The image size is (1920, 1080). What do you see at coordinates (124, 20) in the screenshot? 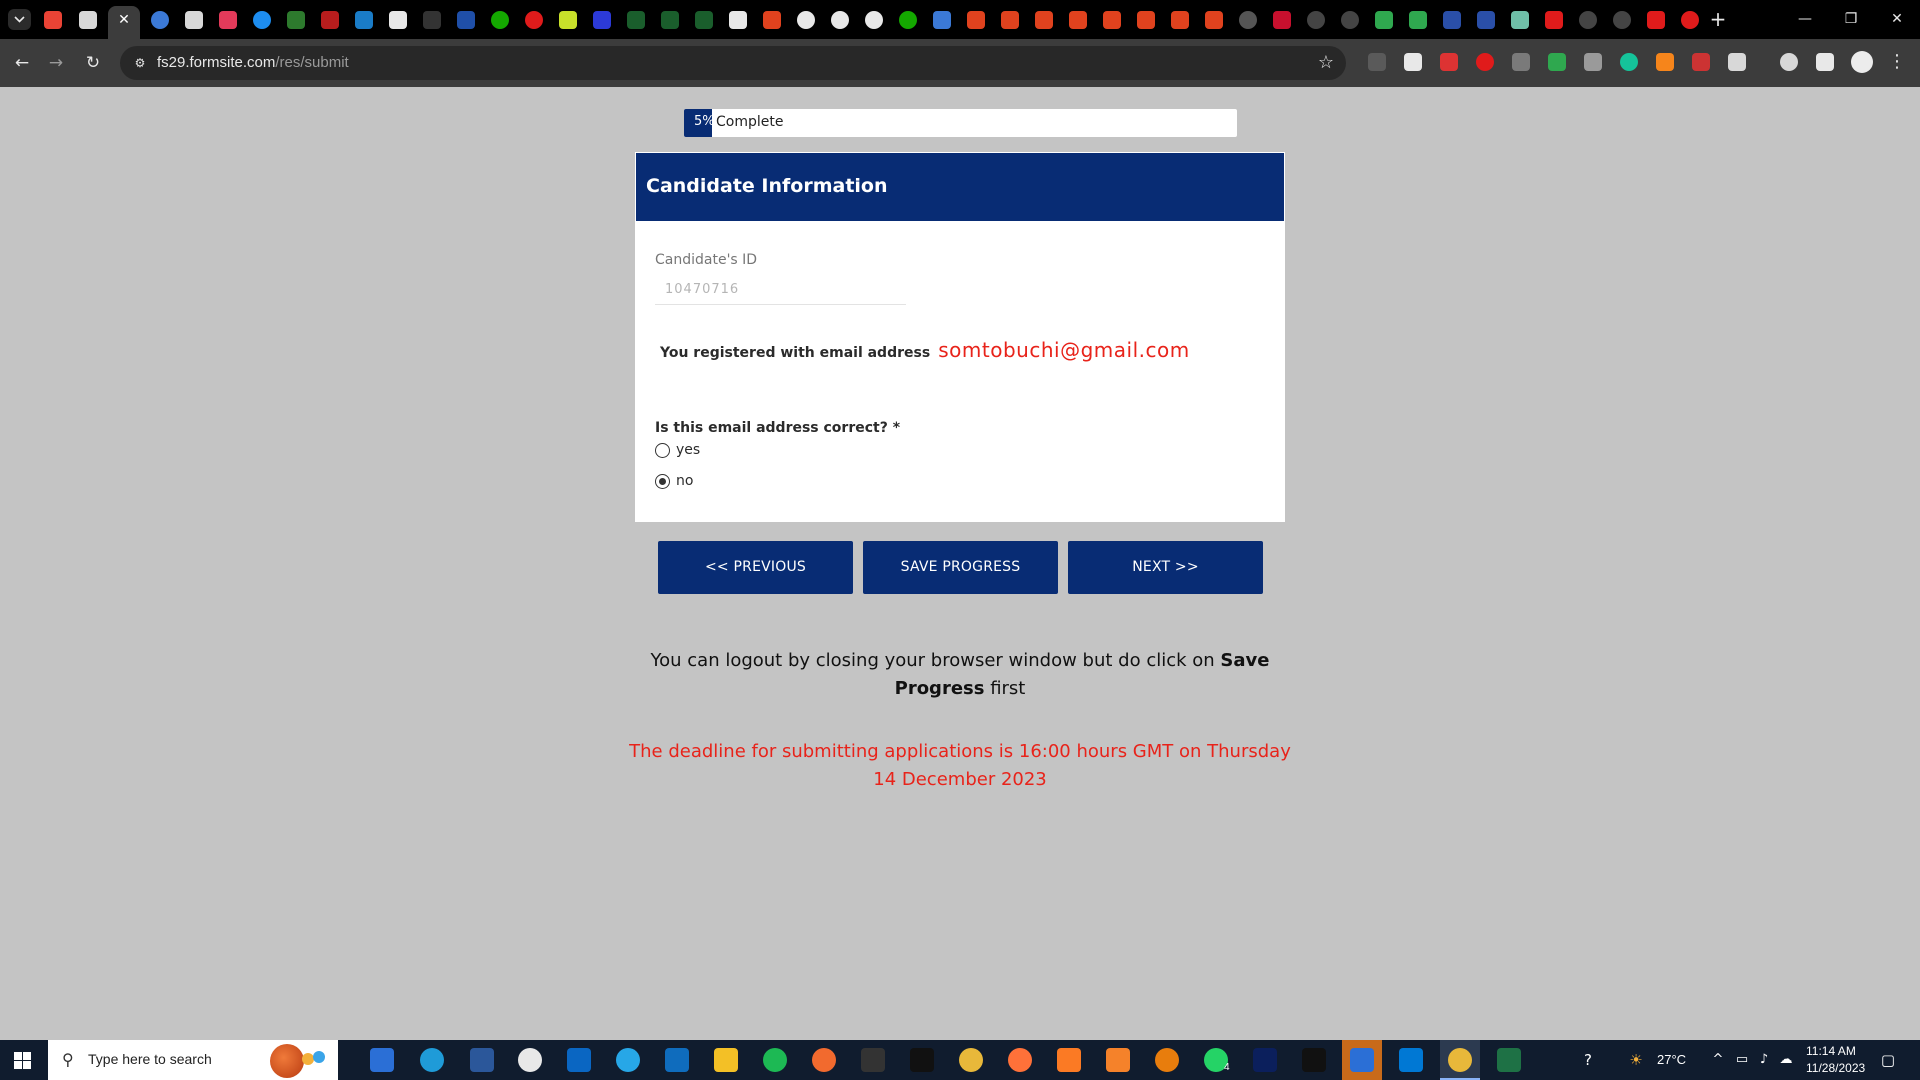
I see `close-tab-icon: ✕` at bounding box center [124, 20].